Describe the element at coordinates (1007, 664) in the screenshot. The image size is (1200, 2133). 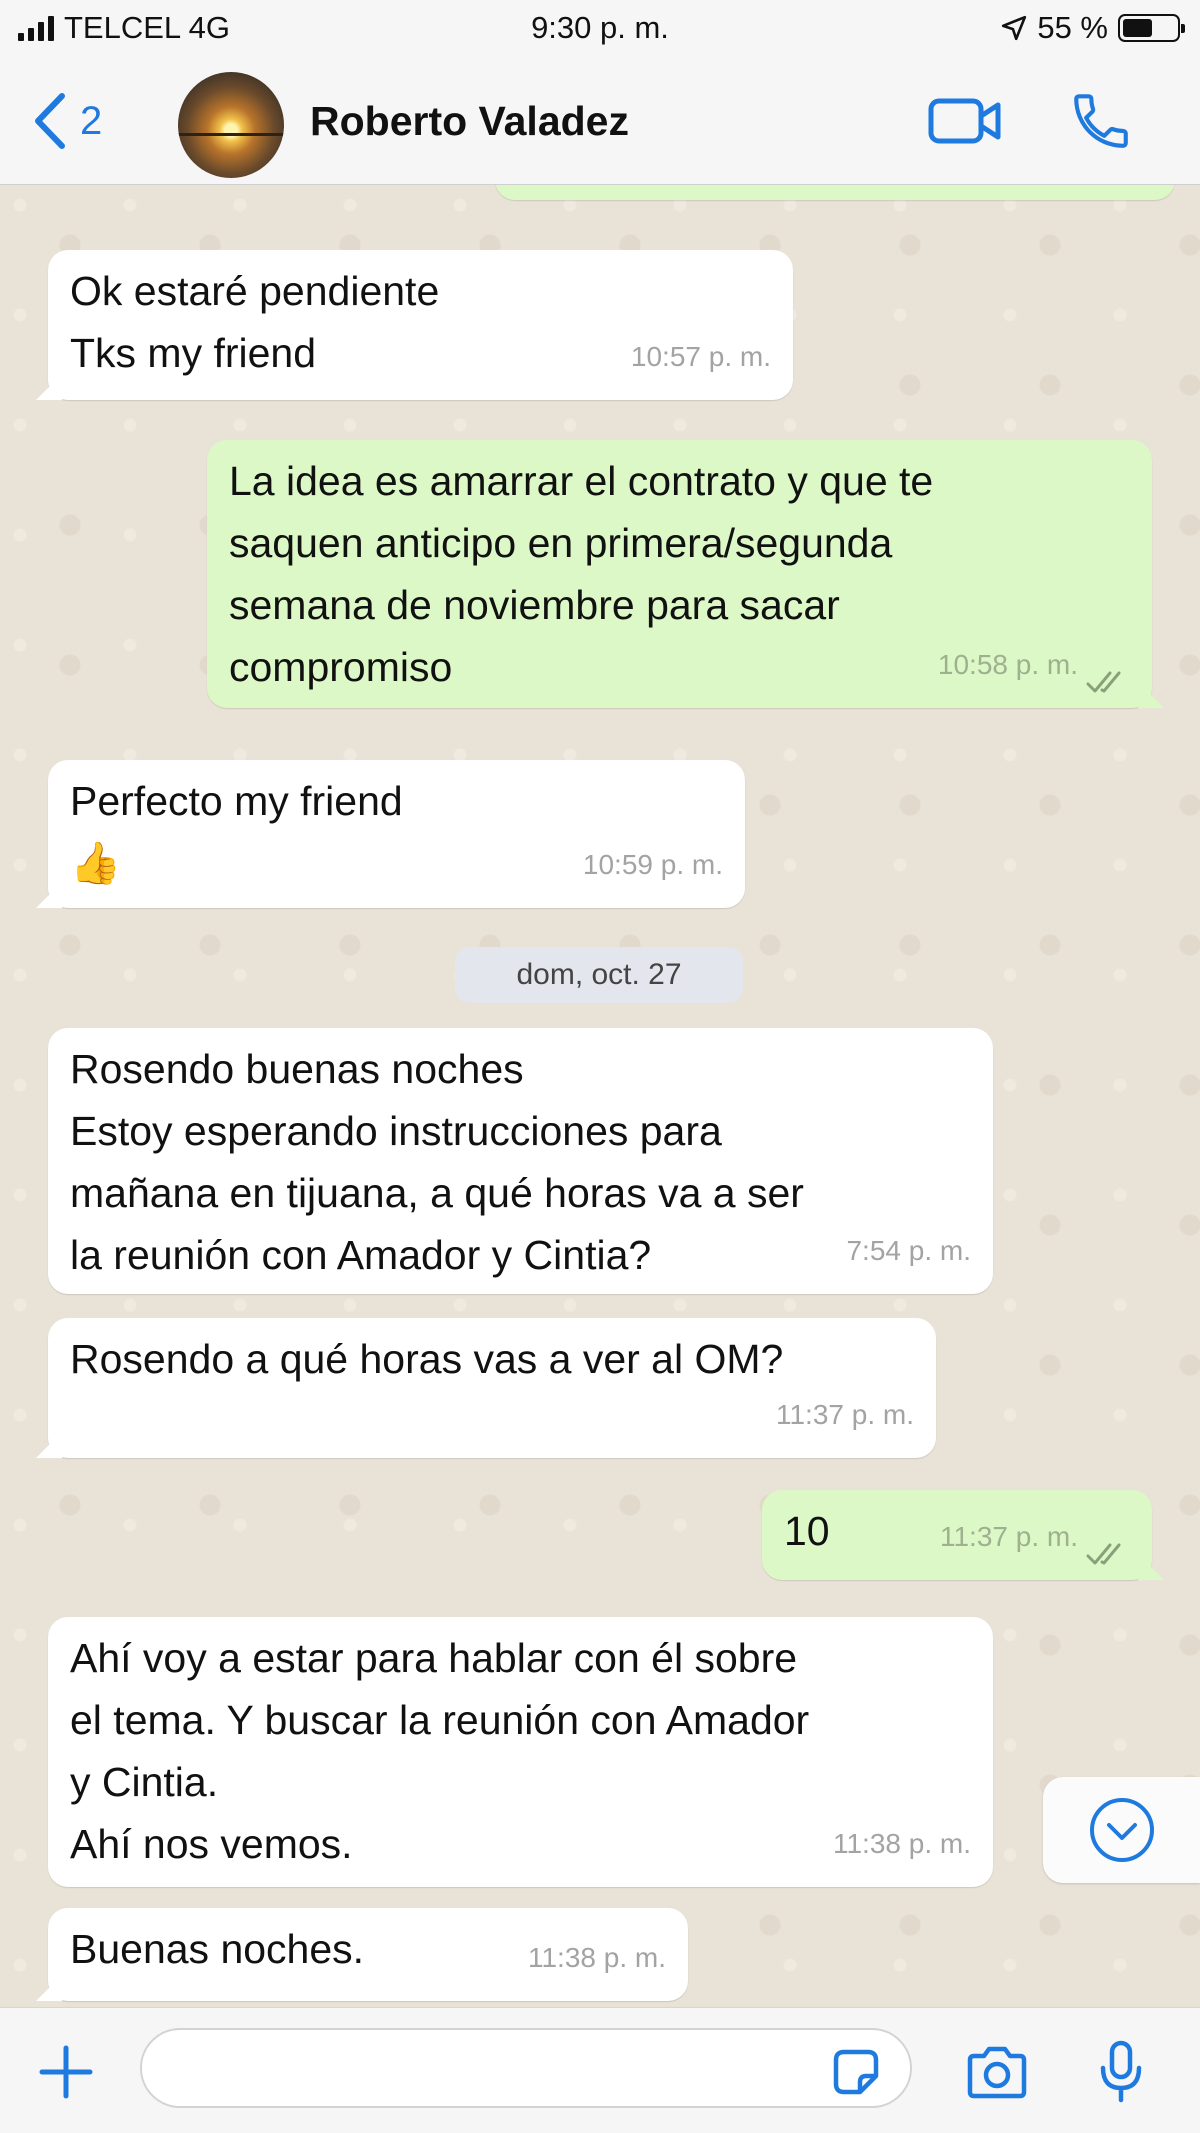
I see `message-time: 10:58 p. m.` at that location.